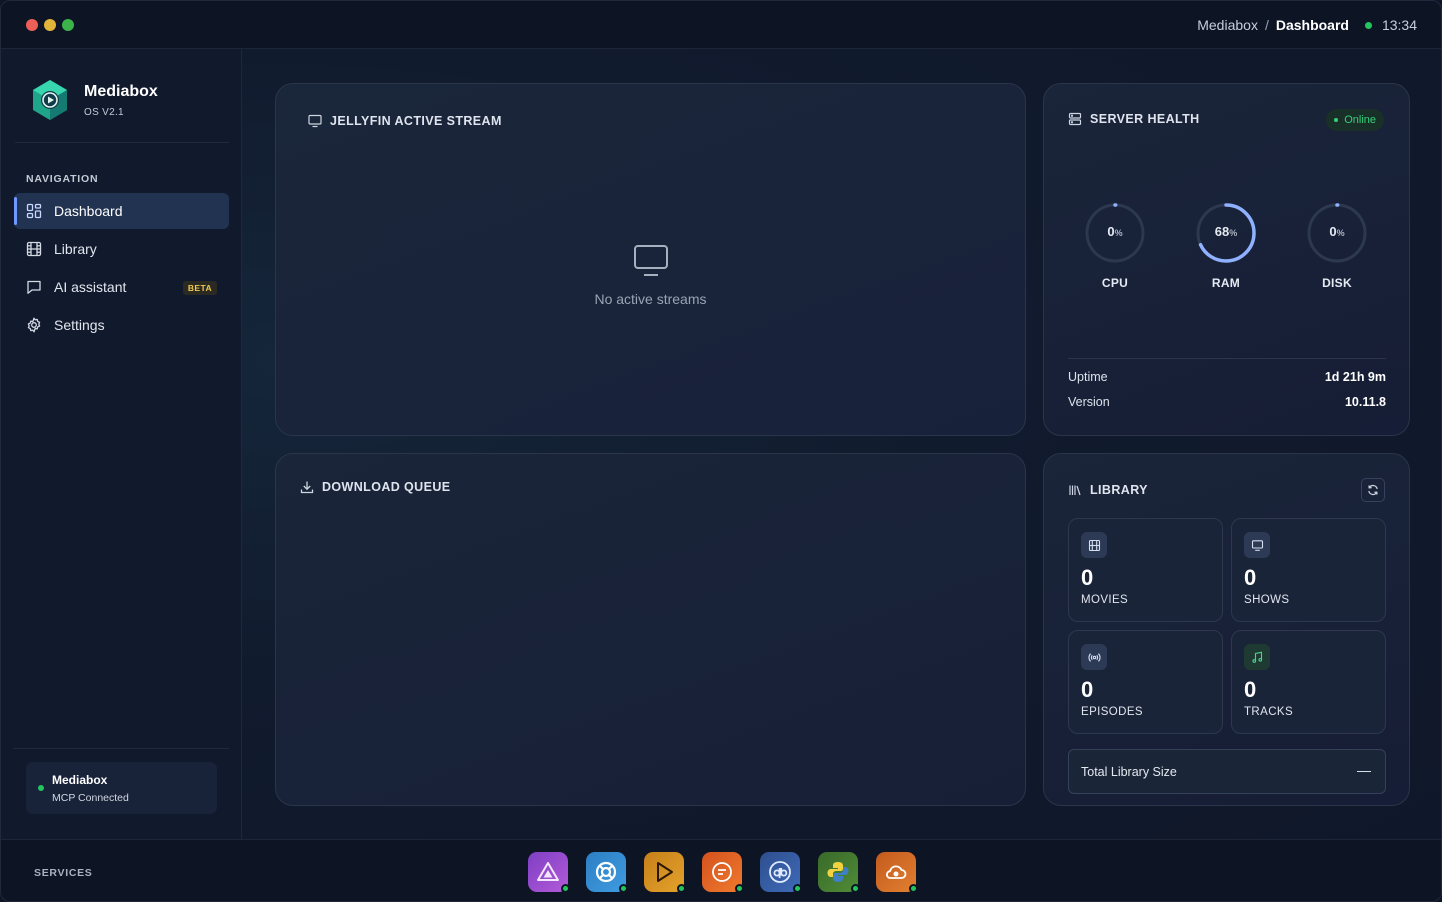 This screenshot has width=1442, height=902. I want to click on card-title: JELLYFIN ACTIVE STREAM, so click(405, 121).